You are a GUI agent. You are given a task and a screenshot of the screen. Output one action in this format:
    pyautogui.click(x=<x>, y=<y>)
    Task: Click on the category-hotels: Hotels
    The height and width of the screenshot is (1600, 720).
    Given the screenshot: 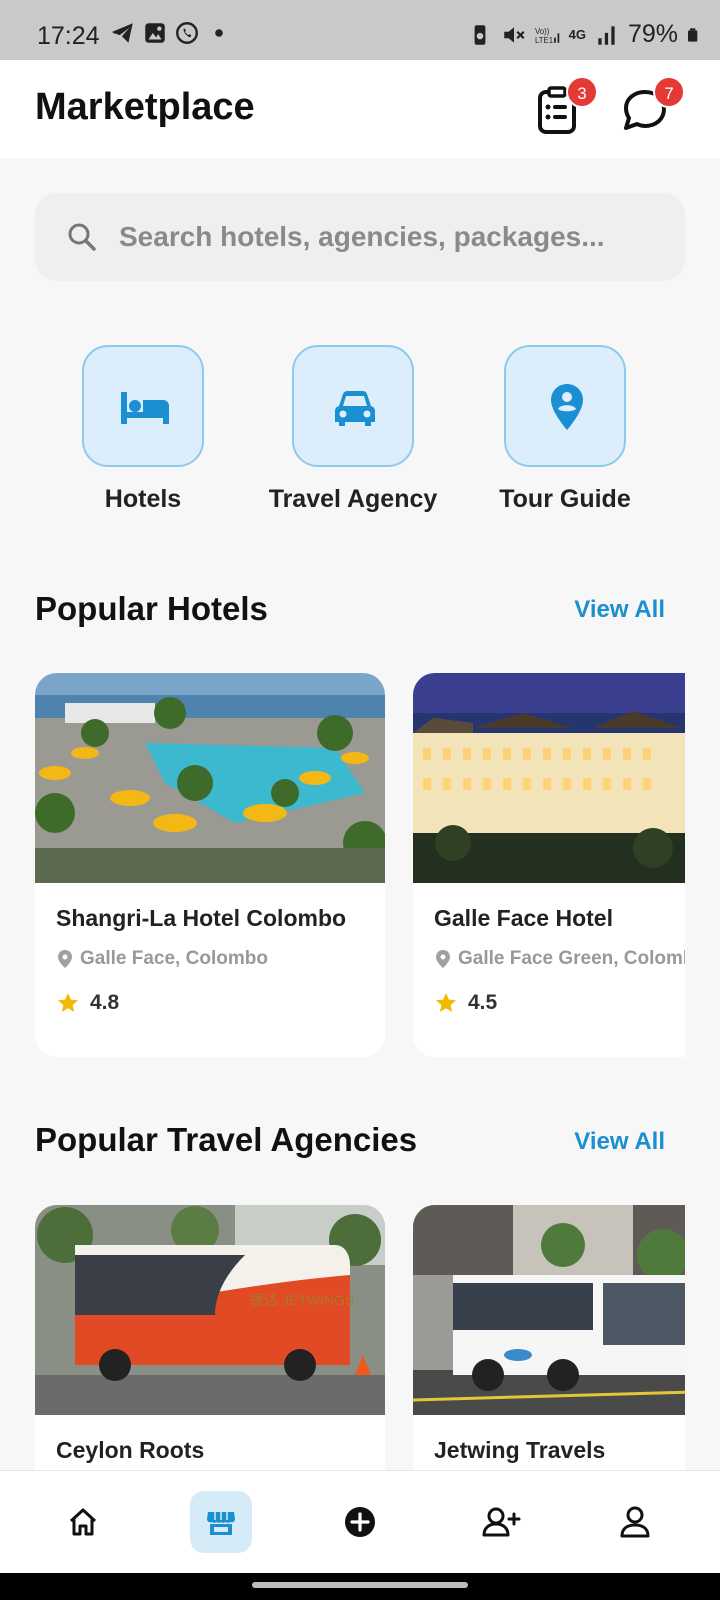 What is the action you would take?
    pyautogui.click(x=143, y=429)
    